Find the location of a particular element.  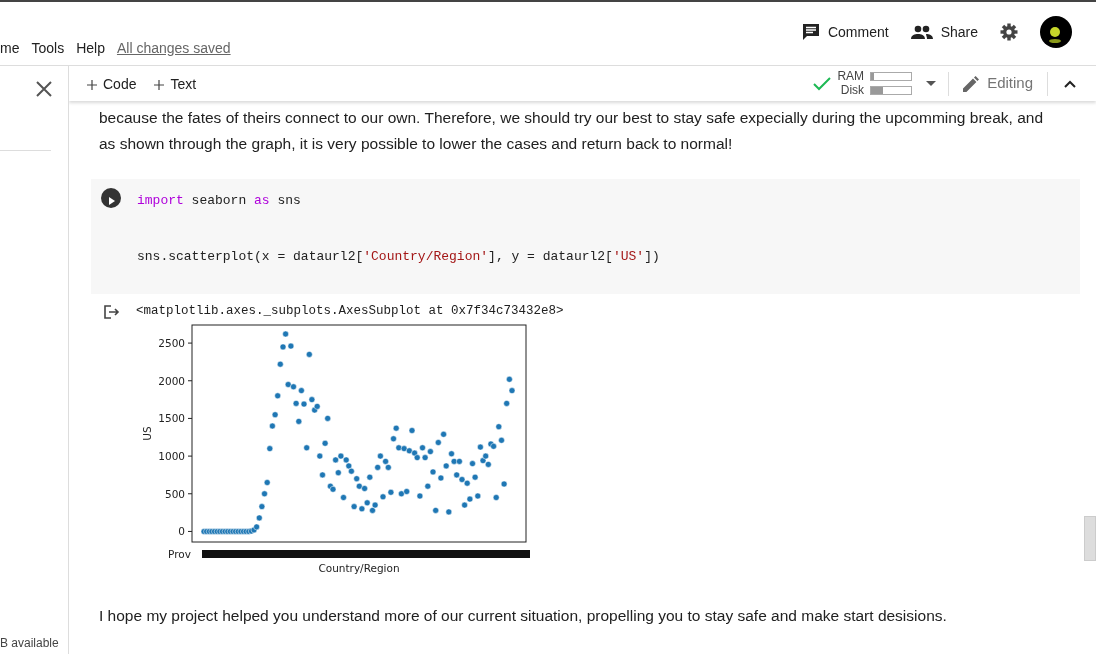

editing-button: Editing is located at coordinates (998, 83).